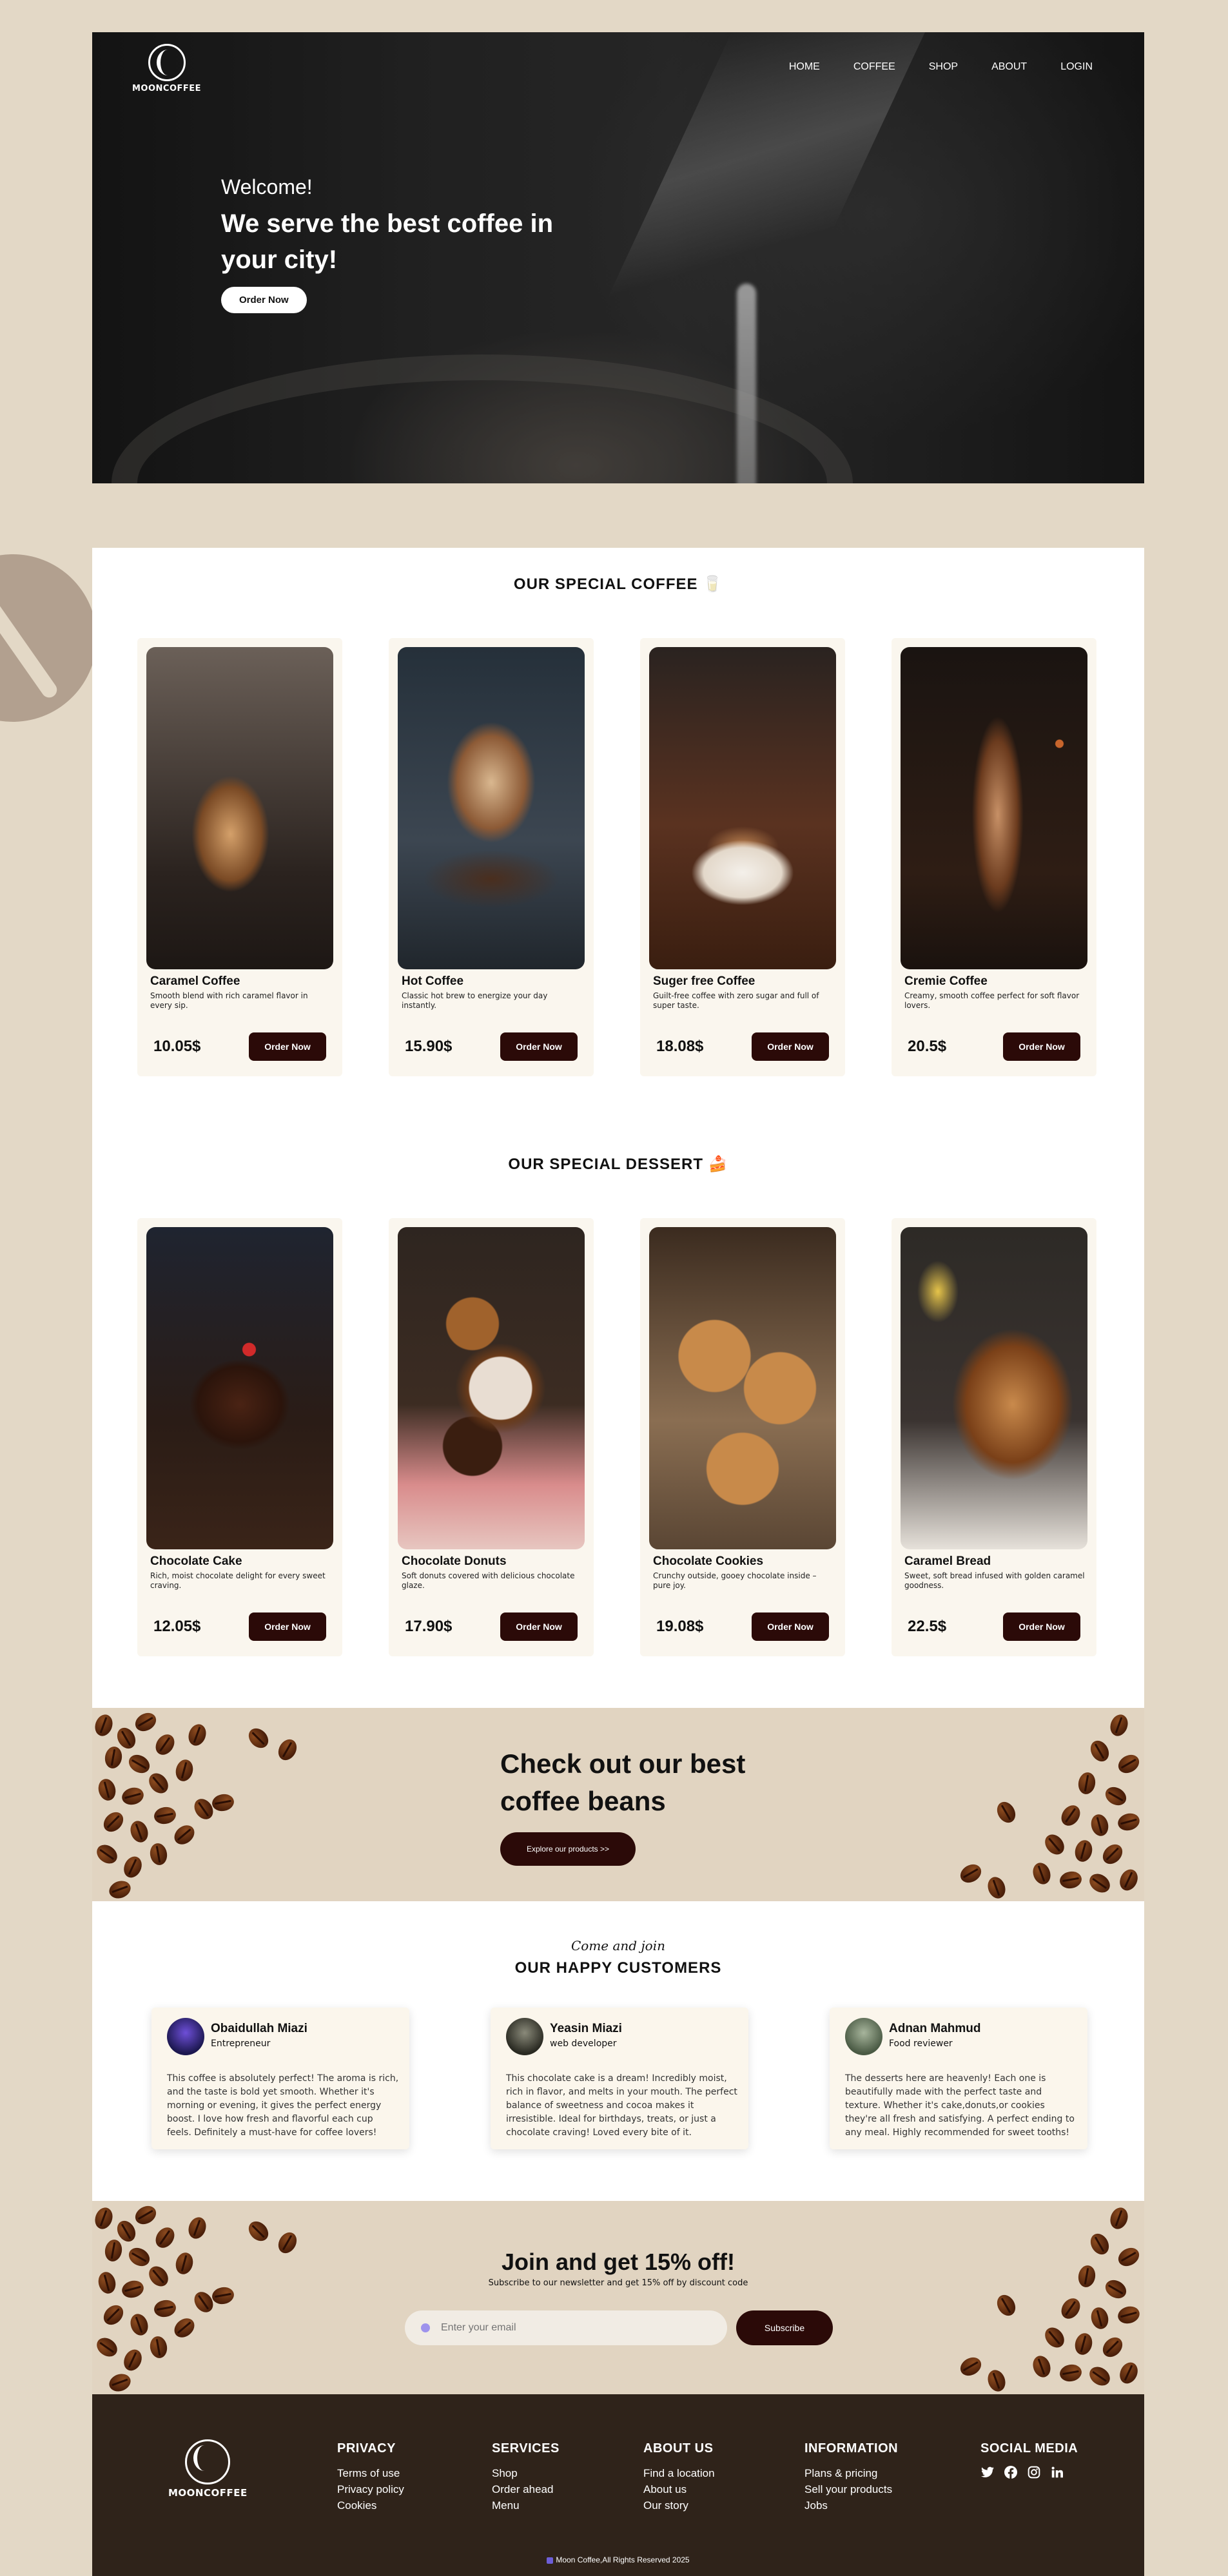 Image resolution: width=1228 pixels, height=2576 pixels. I want to click on email-icon, so click(425, 2327).